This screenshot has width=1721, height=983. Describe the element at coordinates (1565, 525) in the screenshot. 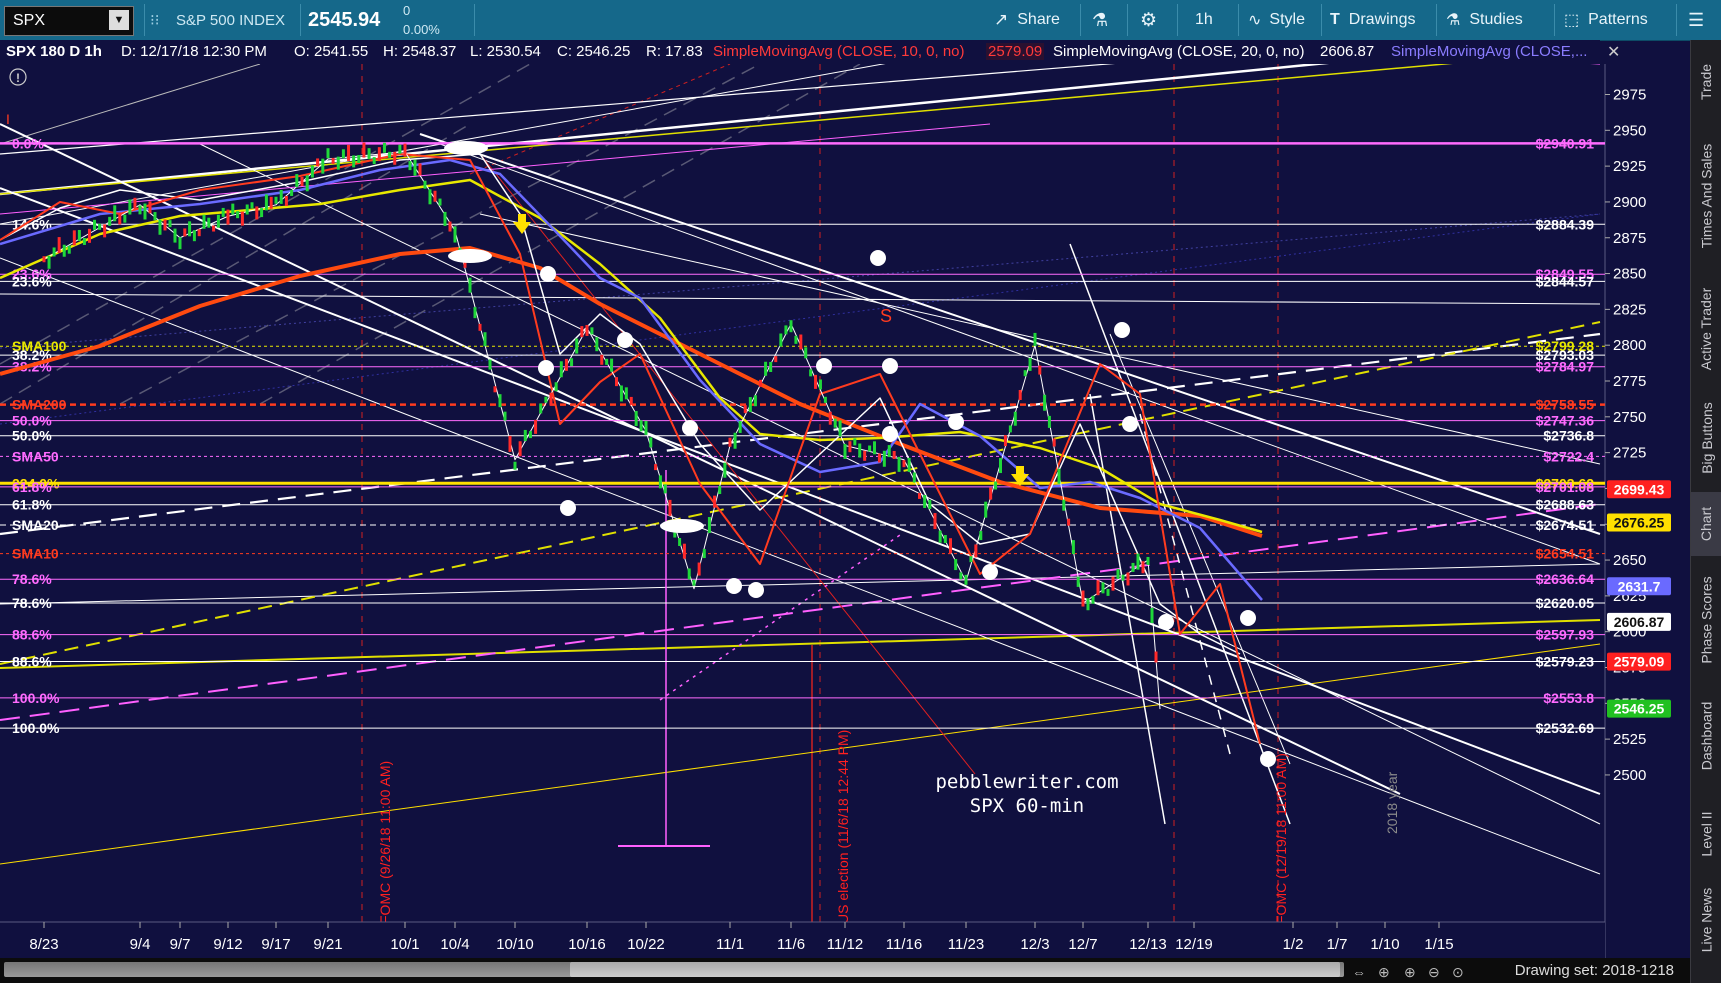

I see `price-level-label: $2674.51` at that location.